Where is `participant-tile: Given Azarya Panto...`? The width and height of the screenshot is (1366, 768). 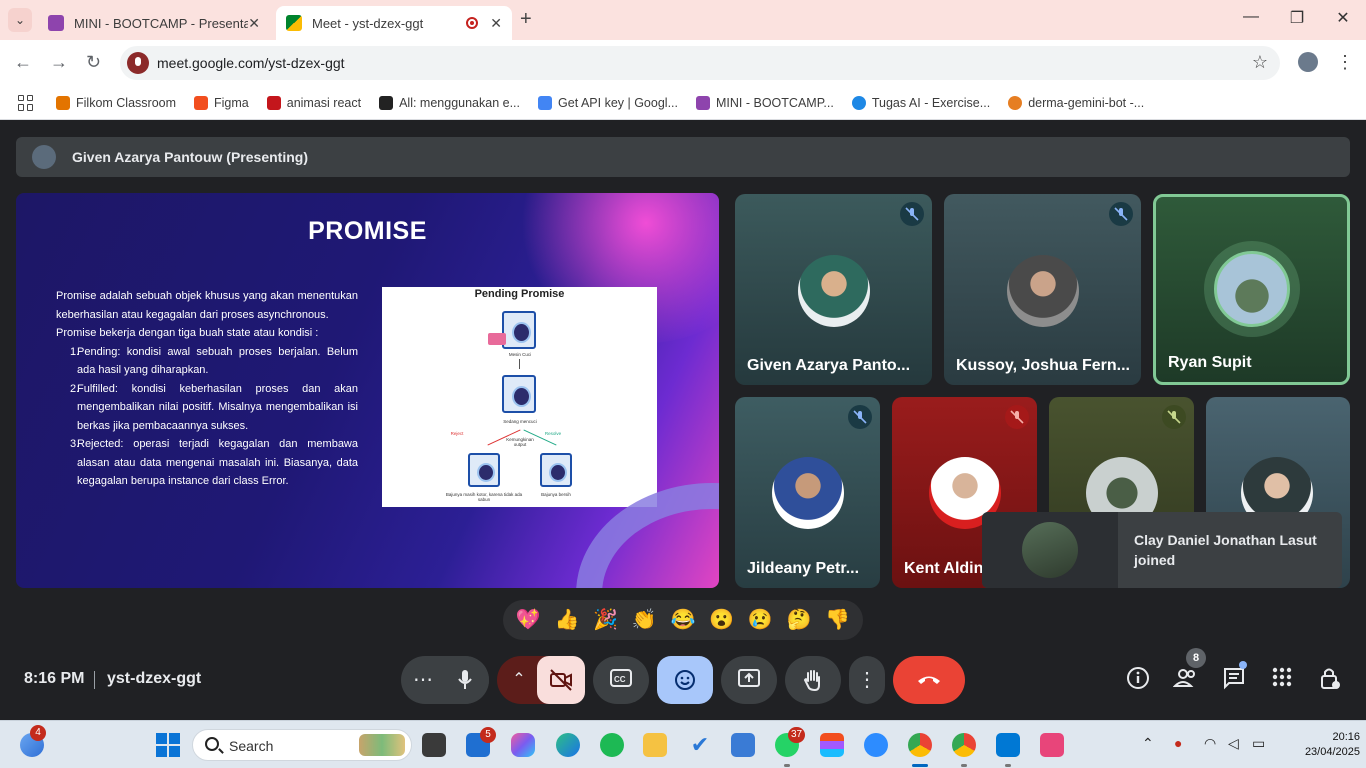
participant-tile: Given Azarya Panto... is located at coordinates (833, 289).